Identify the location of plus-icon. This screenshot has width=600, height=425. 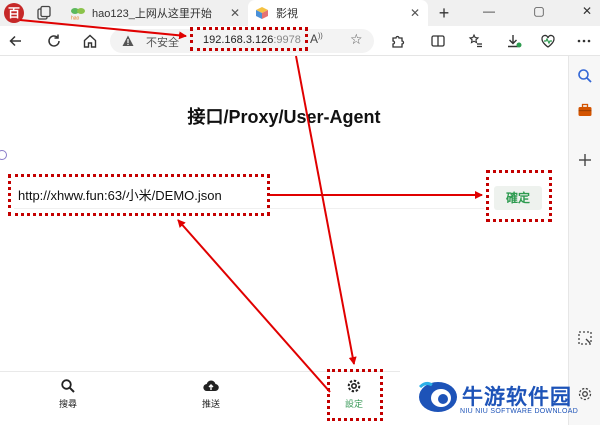
(585, 160).